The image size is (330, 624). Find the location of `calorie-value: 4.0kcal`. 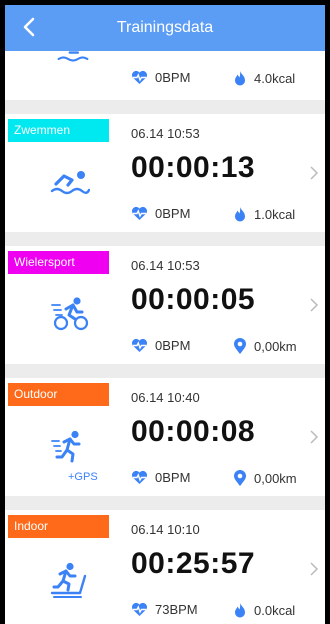

calorie-value: 4.0kcal is located at coordinates (275, 78).